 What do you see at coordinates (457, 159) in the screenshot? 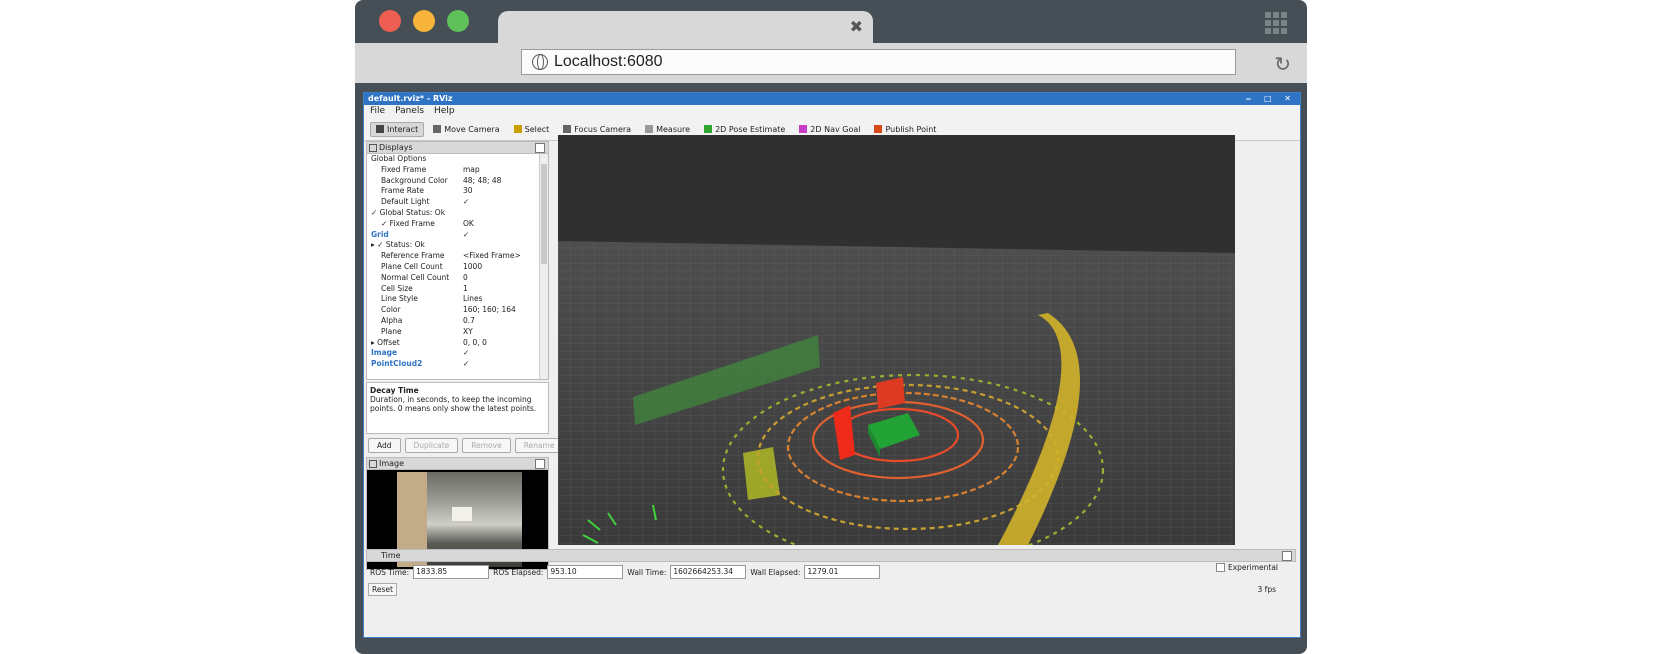
I see `display-property-row: Global Options` at bounding box center [457, 159].